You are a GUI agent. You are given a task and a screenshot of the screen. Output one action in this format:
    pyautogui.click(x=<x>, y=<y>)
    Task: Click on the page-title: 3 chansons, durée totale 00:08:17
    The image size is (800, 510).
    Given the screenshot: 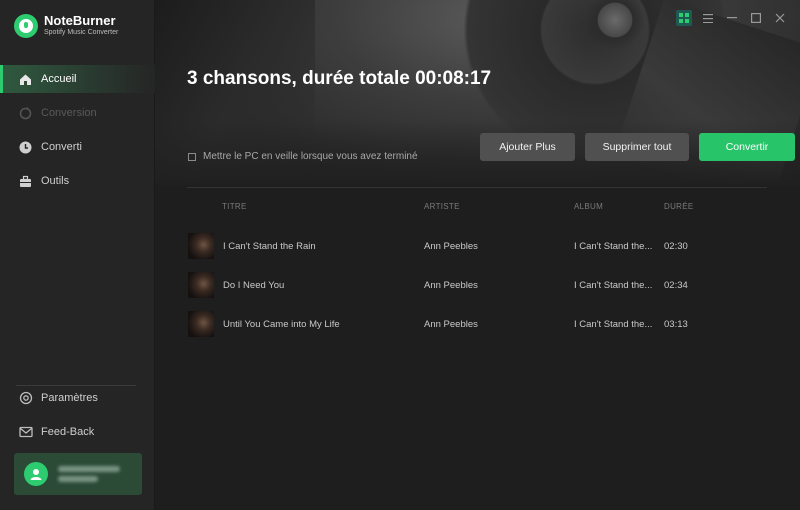 What is the action you would take?
    pyautogui.click(x=339, y=78)
    